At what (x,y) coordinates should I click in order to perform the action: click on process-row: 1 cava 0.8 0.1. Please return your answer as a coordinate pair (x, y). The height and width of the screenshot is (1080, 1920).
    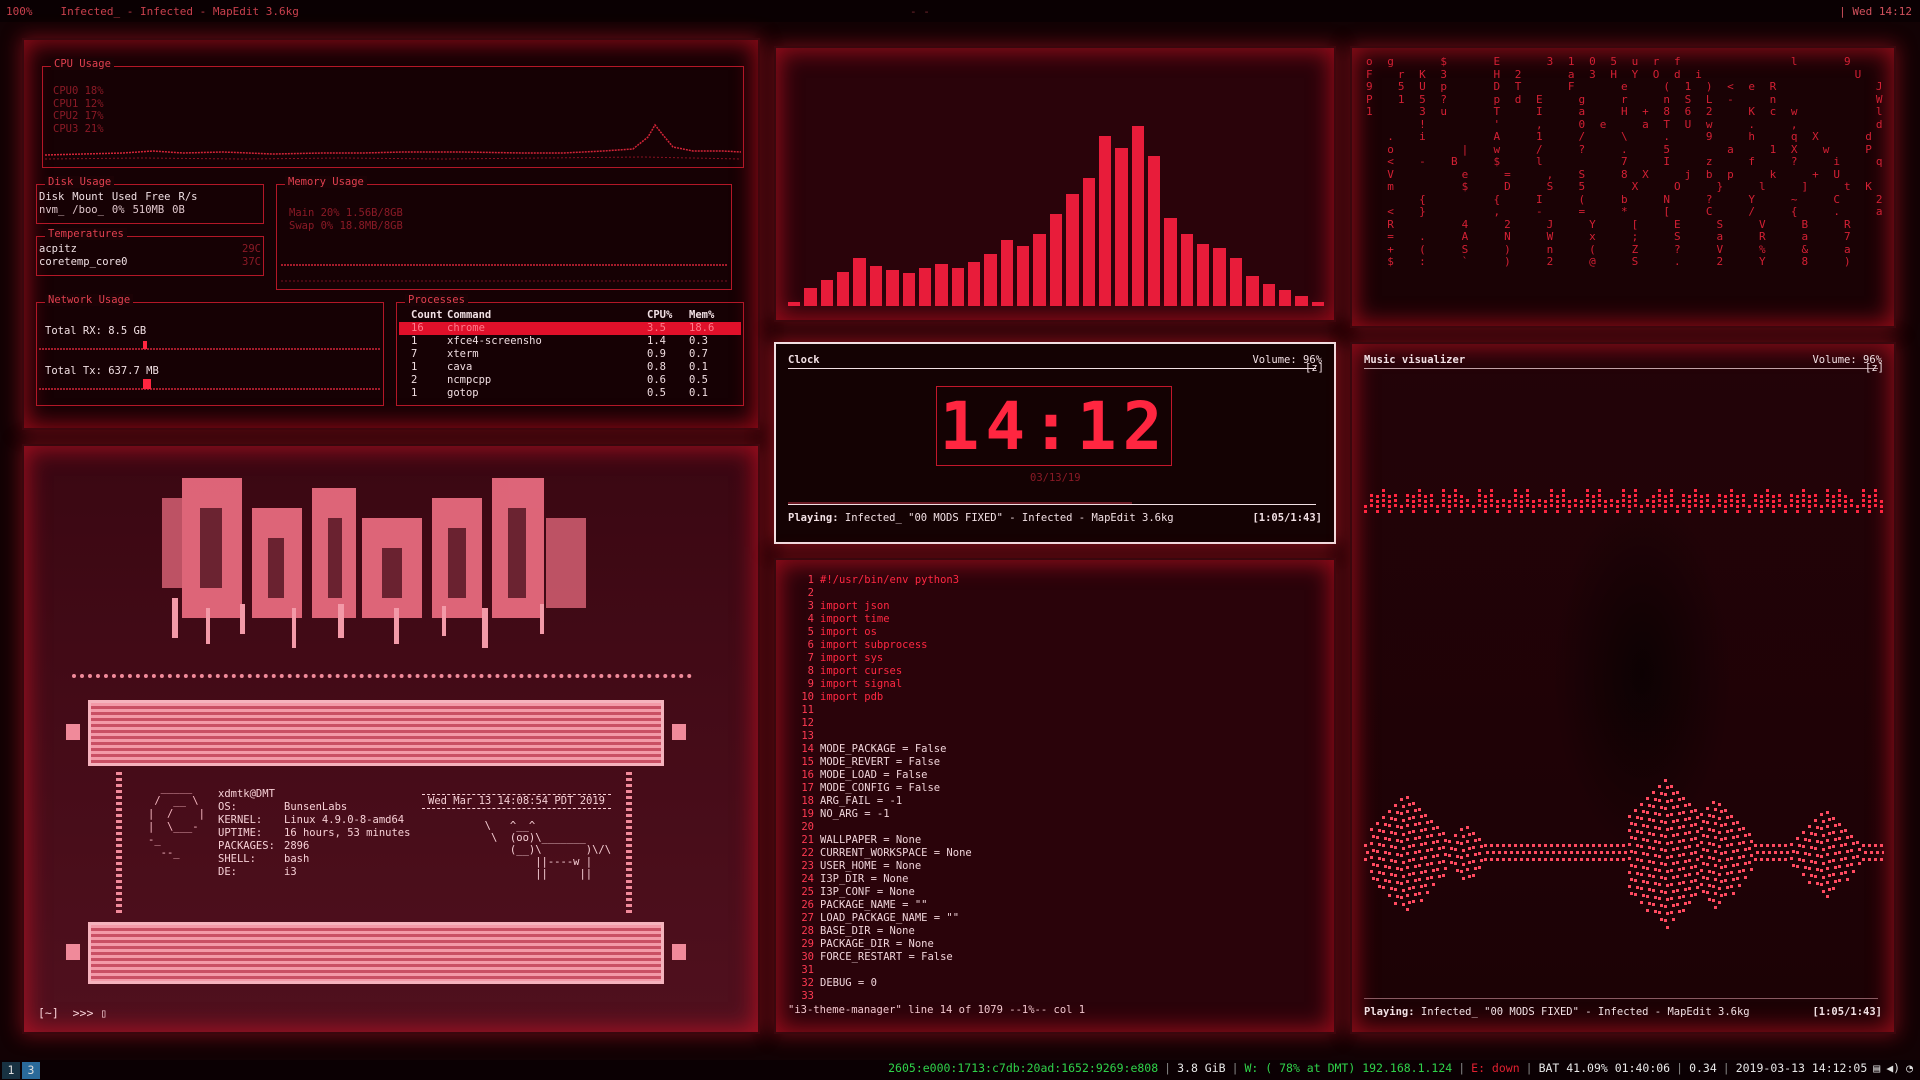
    Looking at the image, I should click on (570, 367).